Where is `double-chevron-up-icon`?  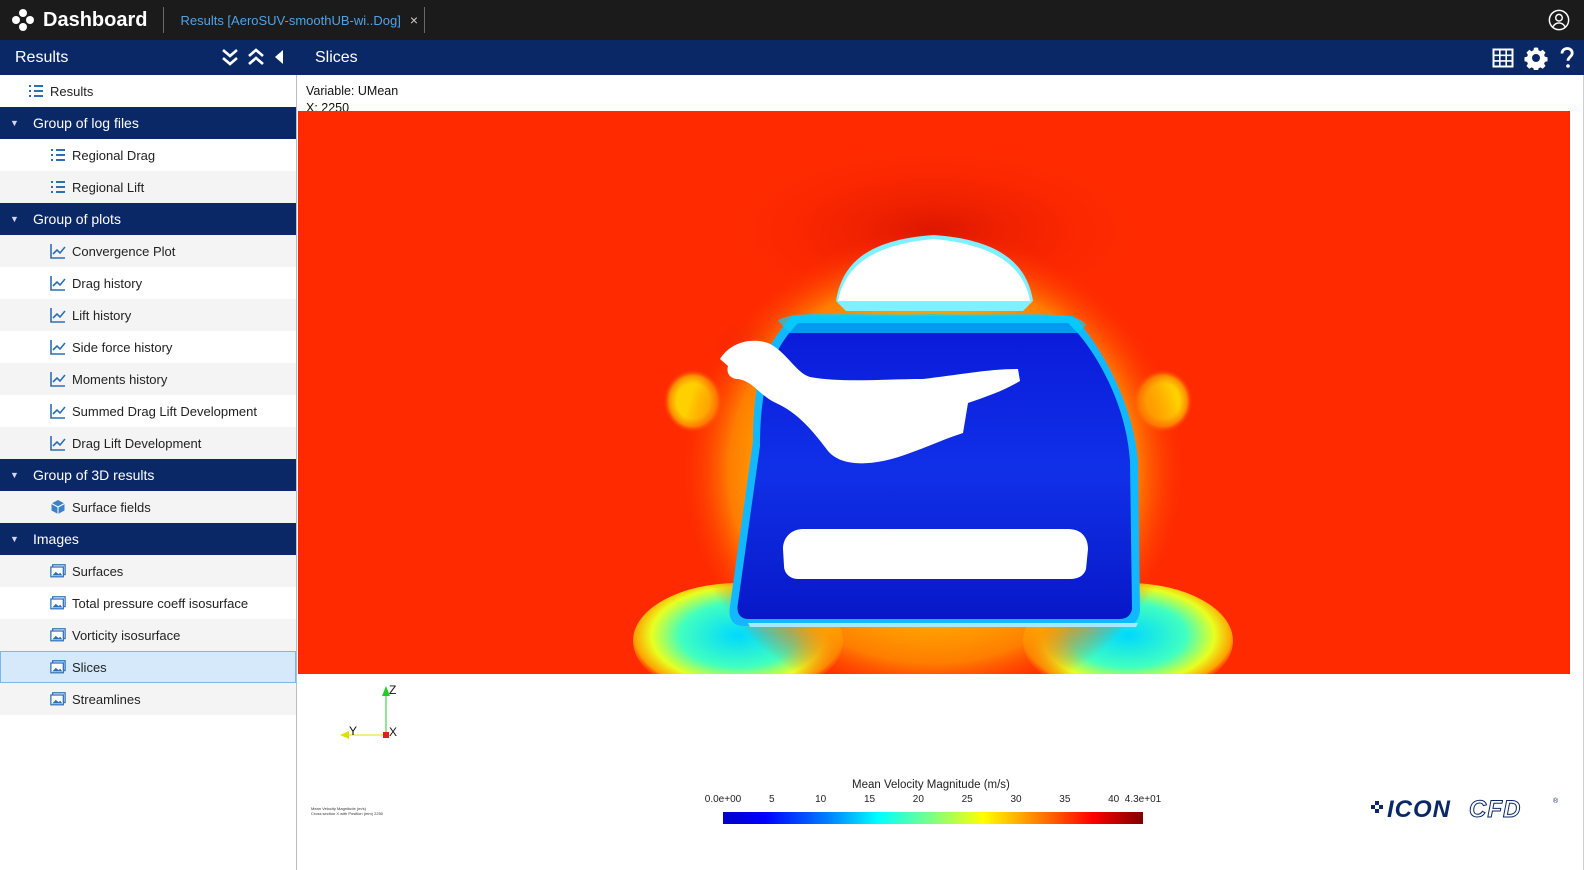 double-chevron-up-icon is located at coordinates (256, 57).